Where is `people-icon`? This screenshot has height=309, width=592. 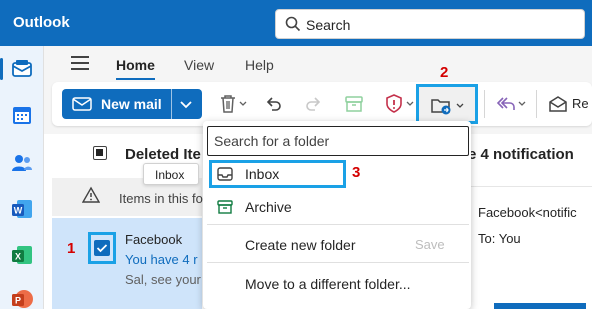 people-icon is located at coordinates (22, 163).